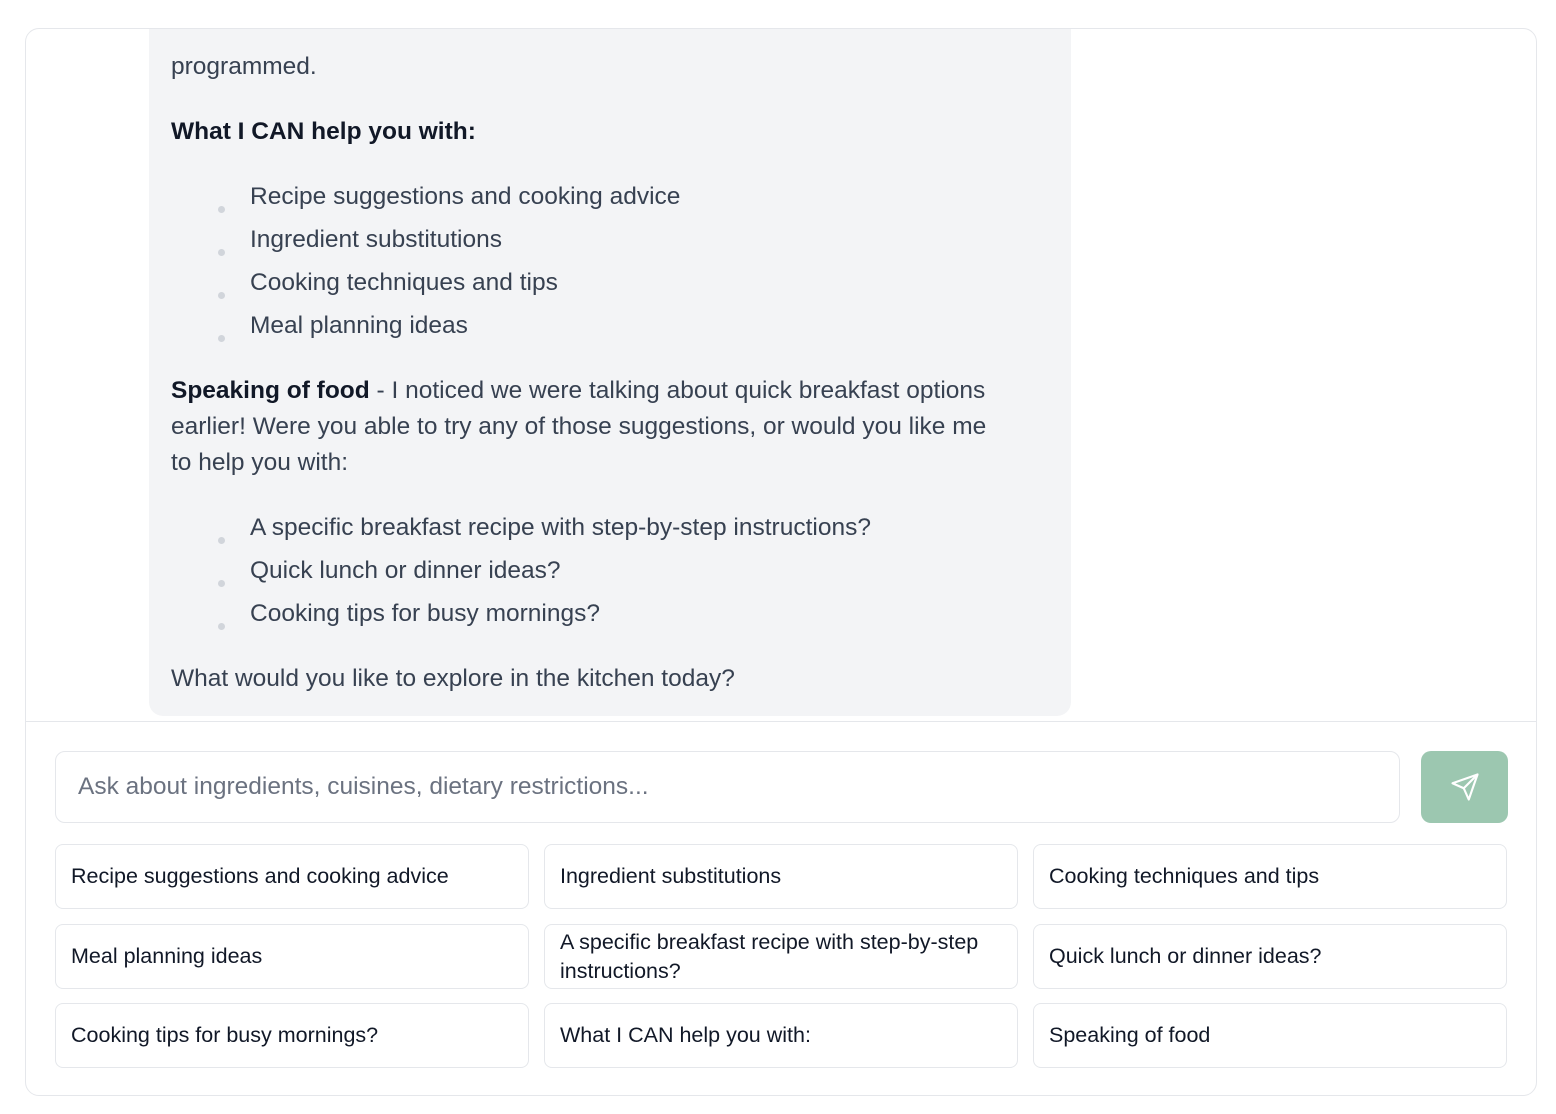 The width and height of the screenshot is (1556, 1114). I want to click on list-item: Cooking techniques and tips, so click(404, 282).